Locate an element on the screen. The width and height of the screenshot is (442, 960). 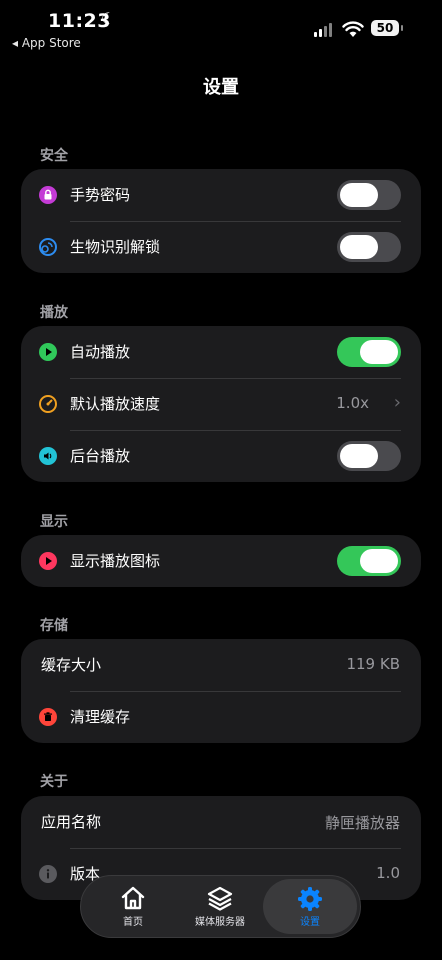
show-play-icon-label: 显示播放图标 is located at coordinates (115, 561).